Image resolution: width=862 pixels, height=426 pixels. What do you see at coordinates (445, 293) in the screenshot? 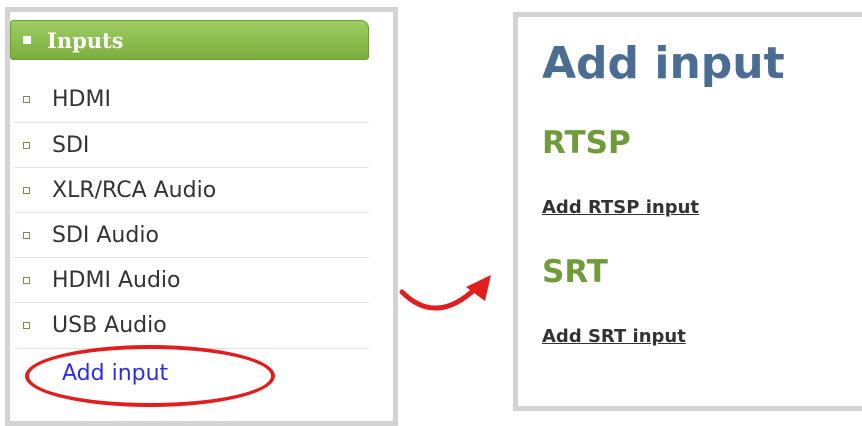
I see `curved-arrow-right-icon` at bounding box center [445, 293].